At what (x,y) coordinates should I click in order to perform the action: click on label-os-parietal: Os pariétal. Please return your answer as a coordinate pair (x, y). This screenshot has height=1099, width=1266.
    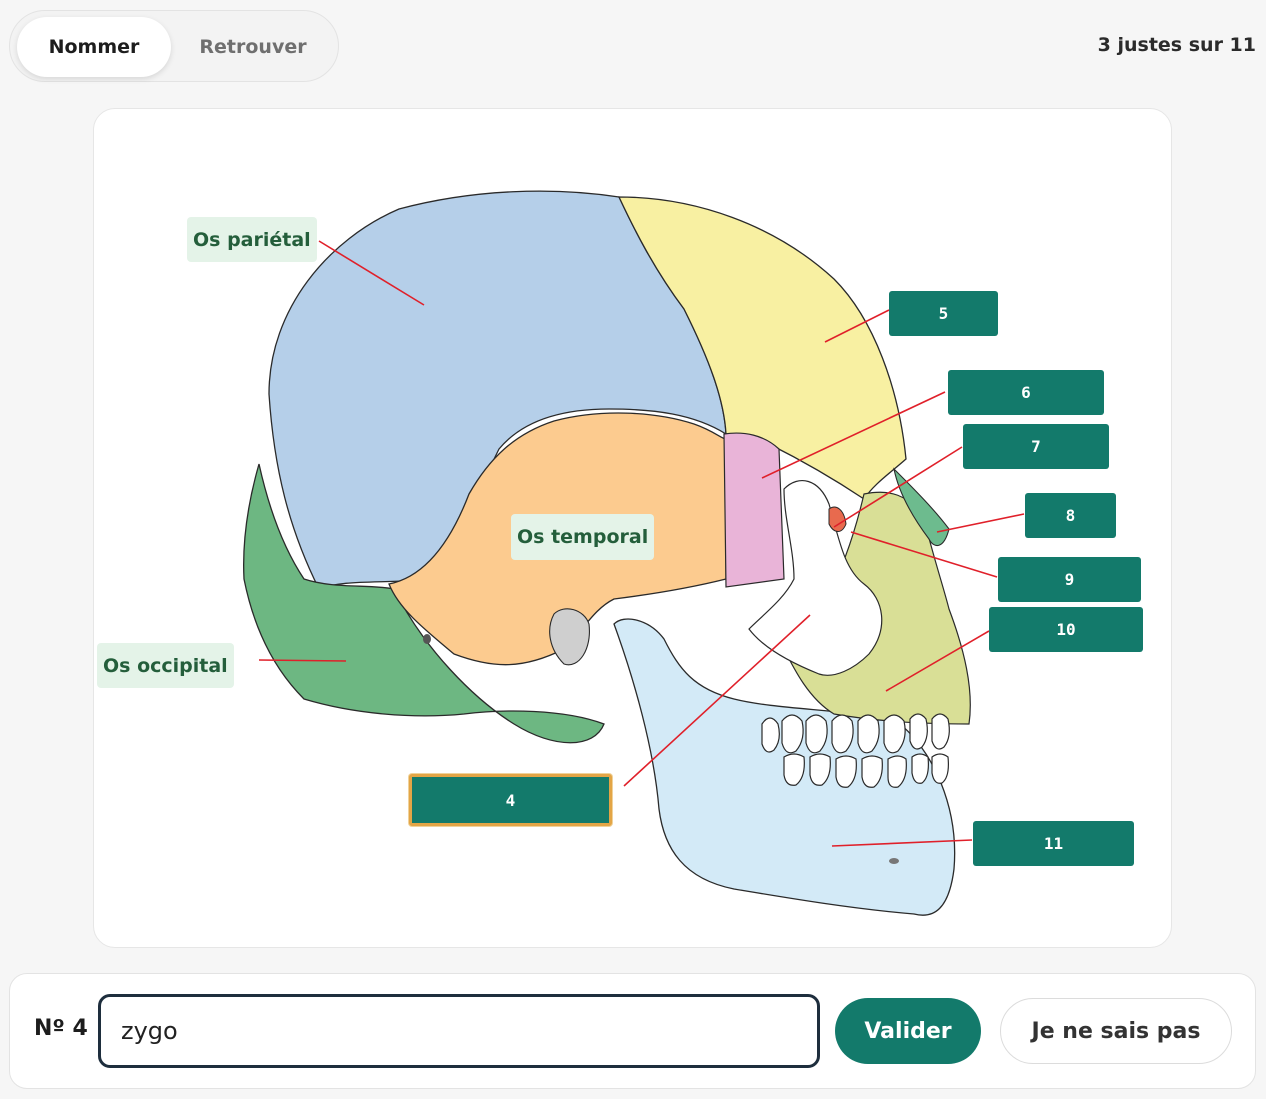
    Looking at the image, I should click on (252, 239).